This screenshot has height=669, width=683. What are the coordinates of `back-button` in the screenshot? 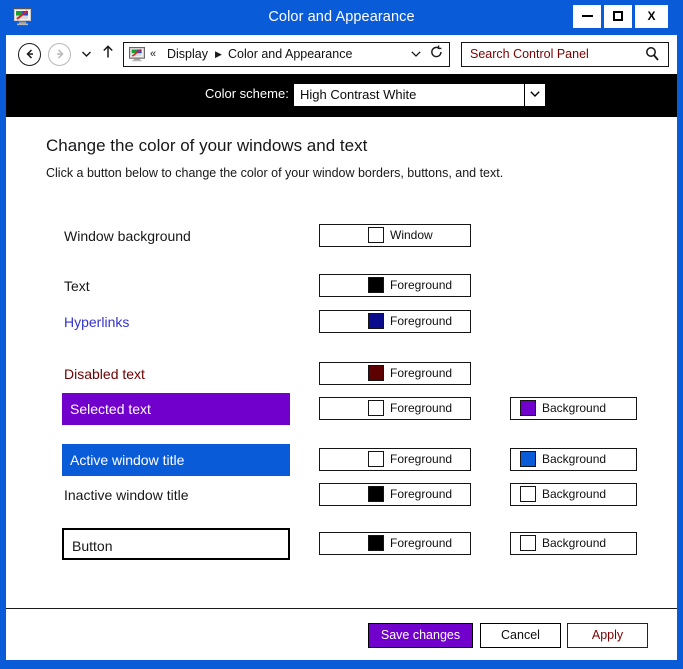 It's located at (29, 54).